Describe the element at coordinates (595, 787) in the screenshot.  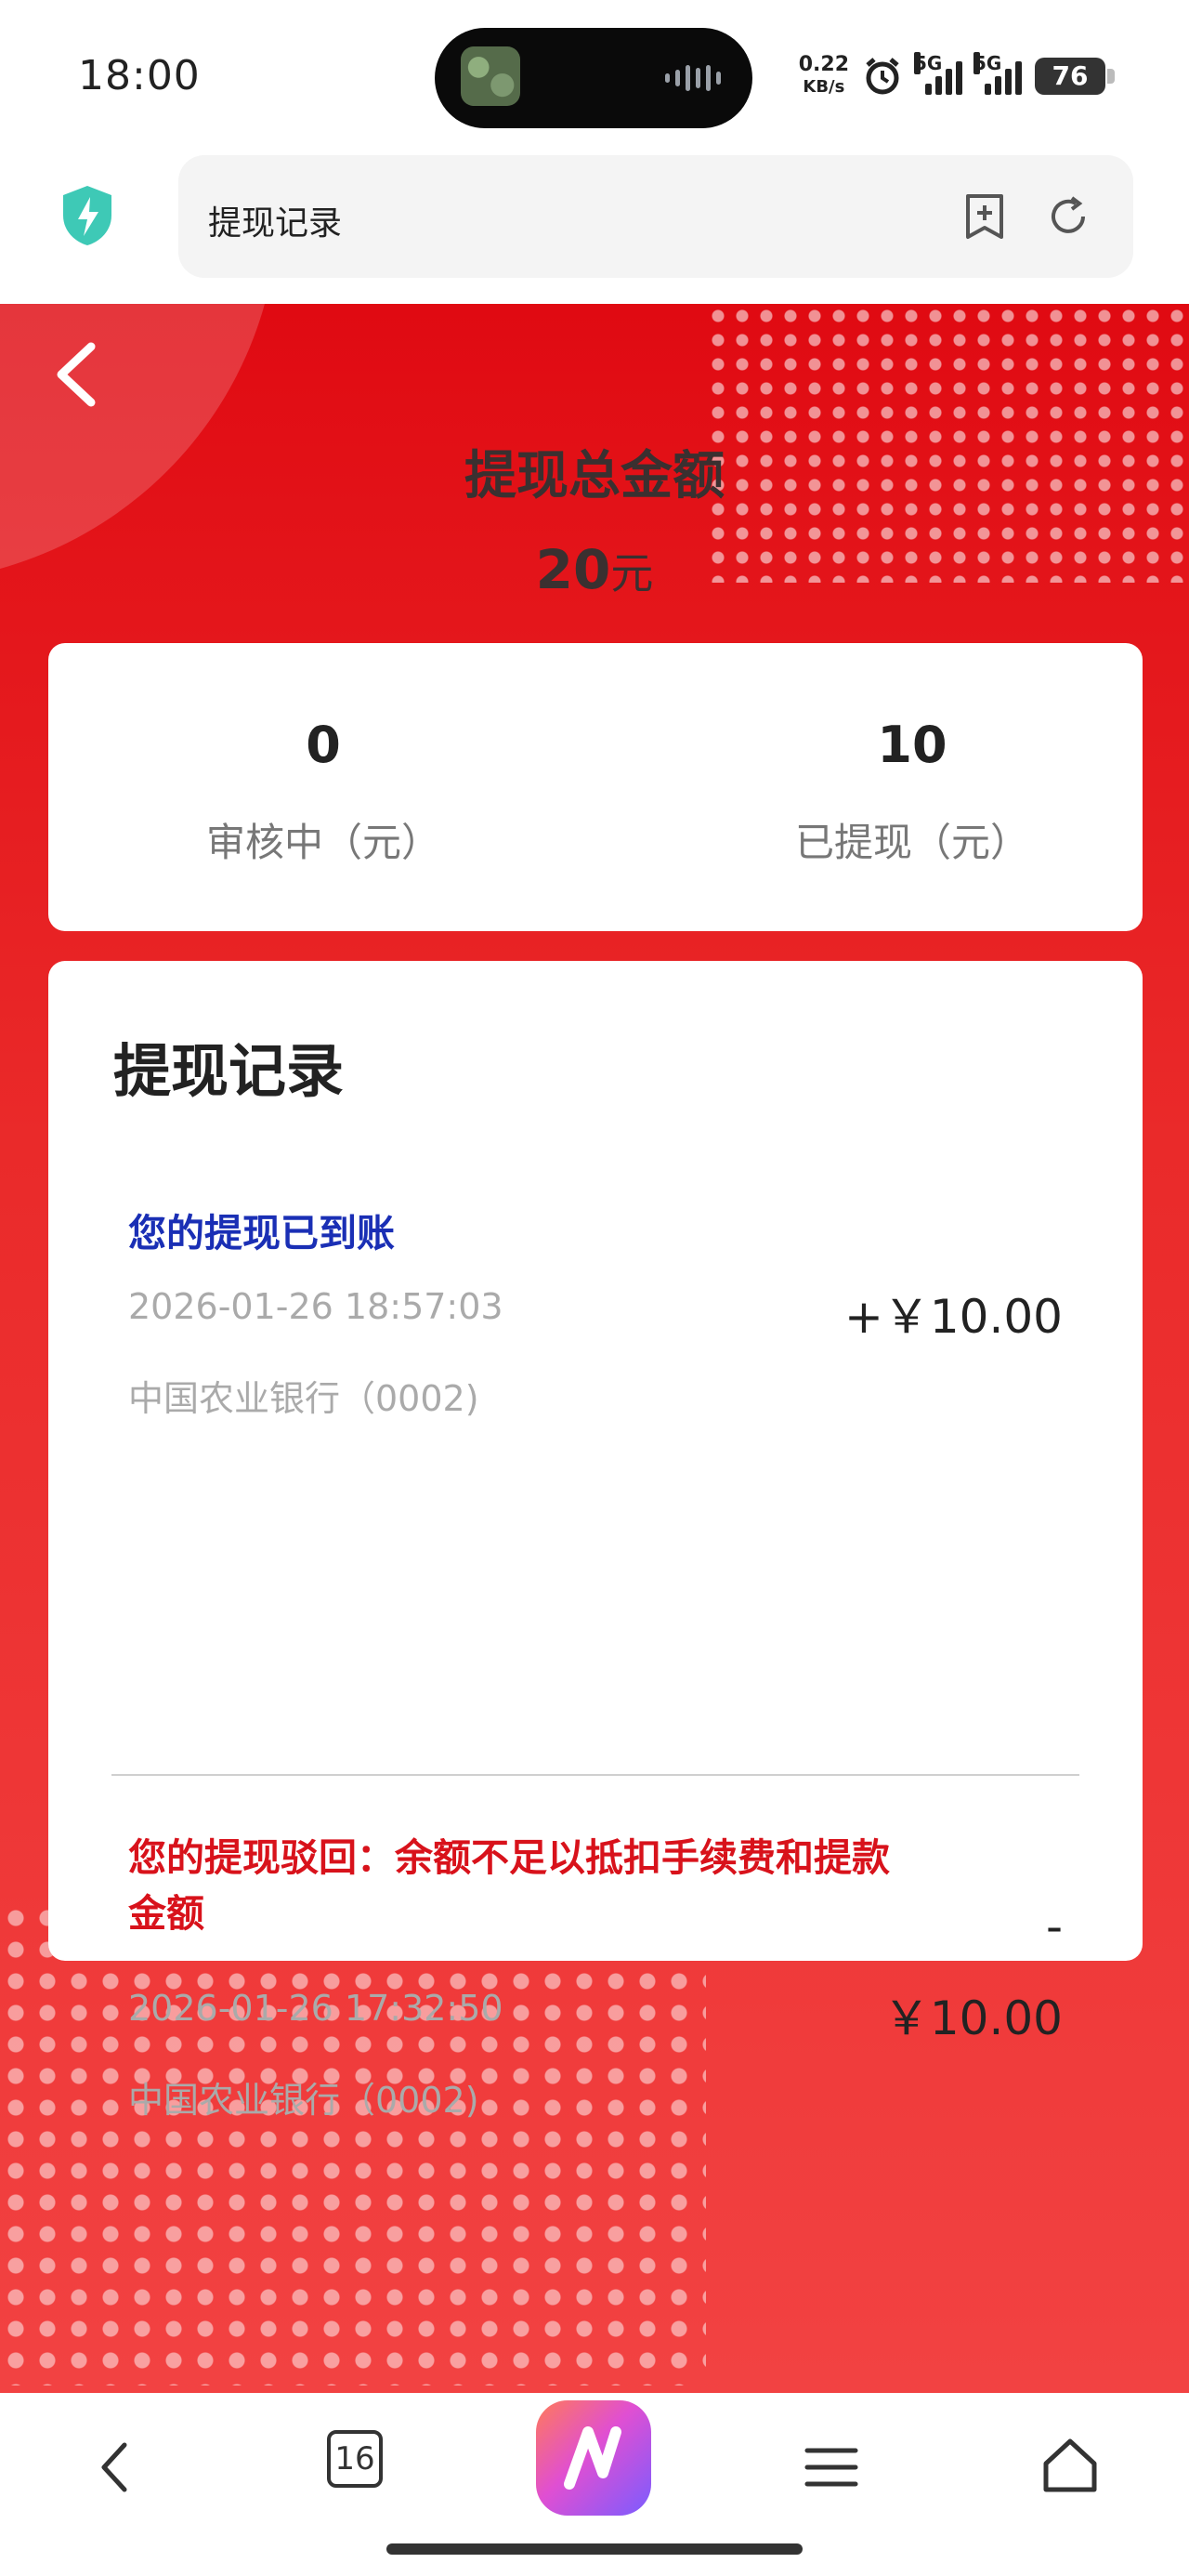
I see `stats-card: 0 审核中（元） 10 已提现（元）` at that location.